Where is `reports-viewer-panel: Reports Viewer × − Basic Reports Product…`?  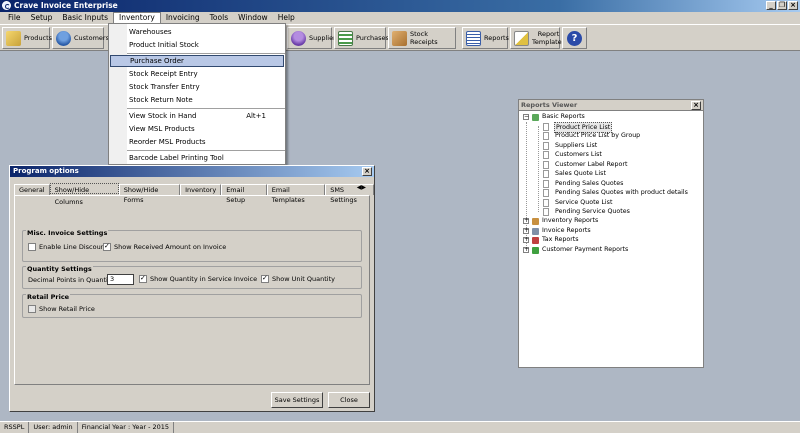
reports-viewer-panel: Reports Viewer × − Basic Reports Product… is located at coordinates (611, 233).